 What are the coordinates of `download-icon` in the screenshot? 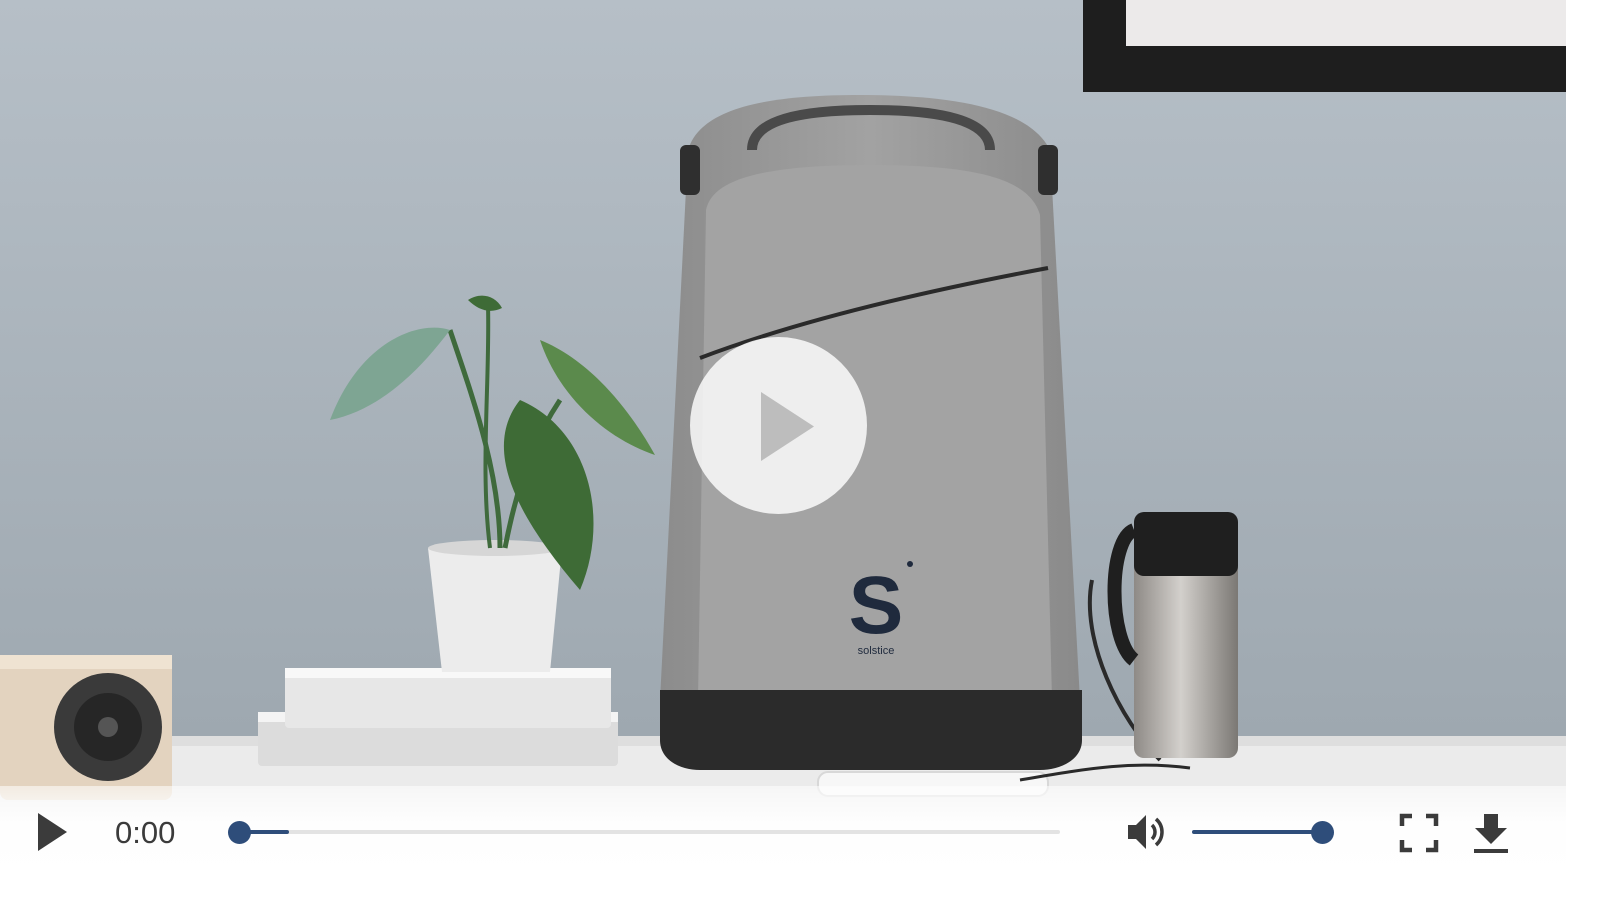 It's located at (1491, 833).